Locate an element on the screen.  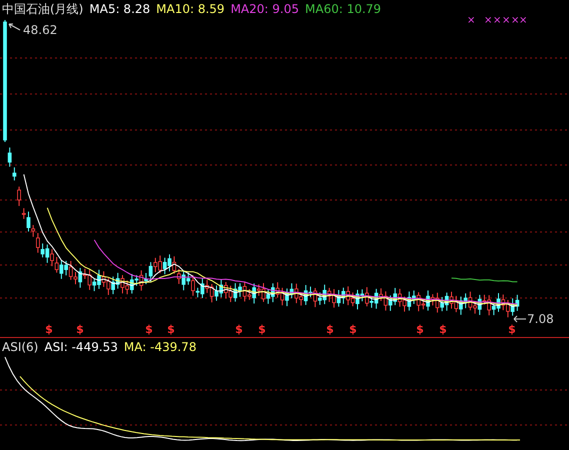
legend-value: MA5: 8.28 is located at coordinates (119, 9).